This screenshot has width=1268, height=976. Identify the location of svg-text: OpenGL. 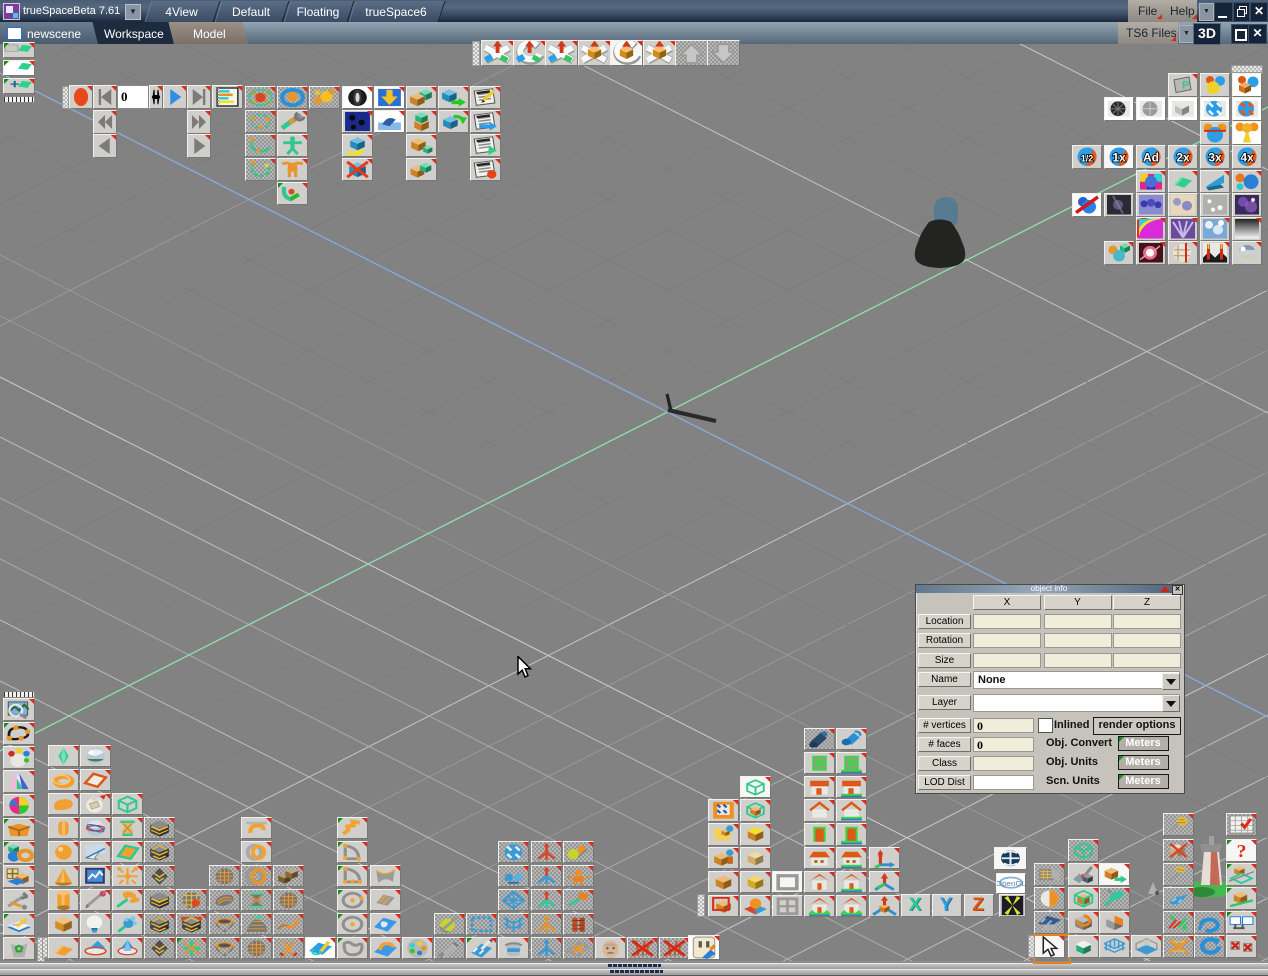
(1011, 883).